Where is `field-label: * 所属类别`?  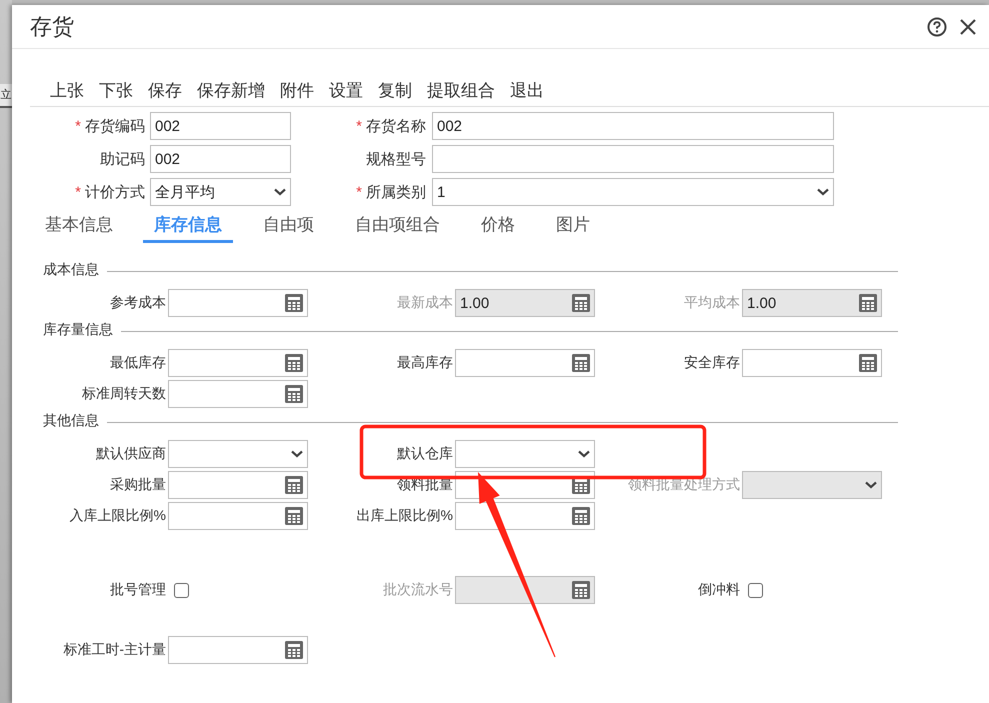 field-label: * 所属类别 is located at coordinates (391, 192).